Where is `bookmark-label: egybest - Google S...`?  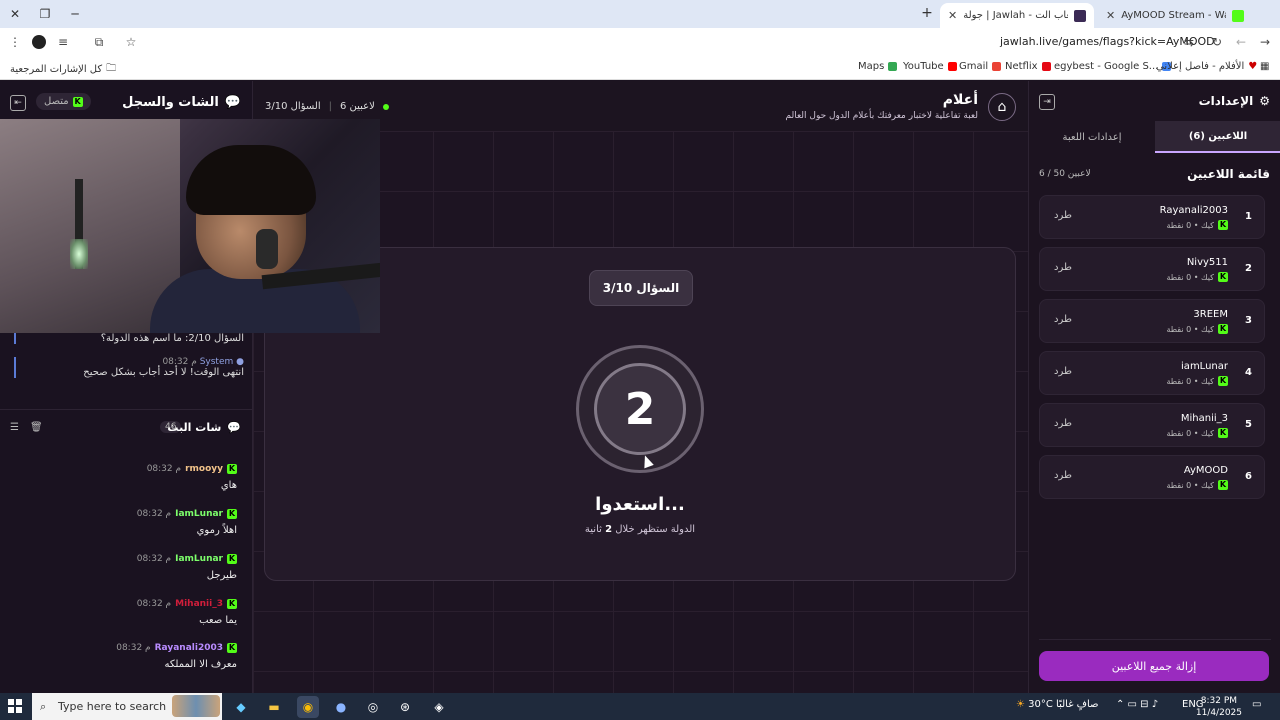 bookmark-label: egybest - Google S... is located at coordinates (1106, 66).